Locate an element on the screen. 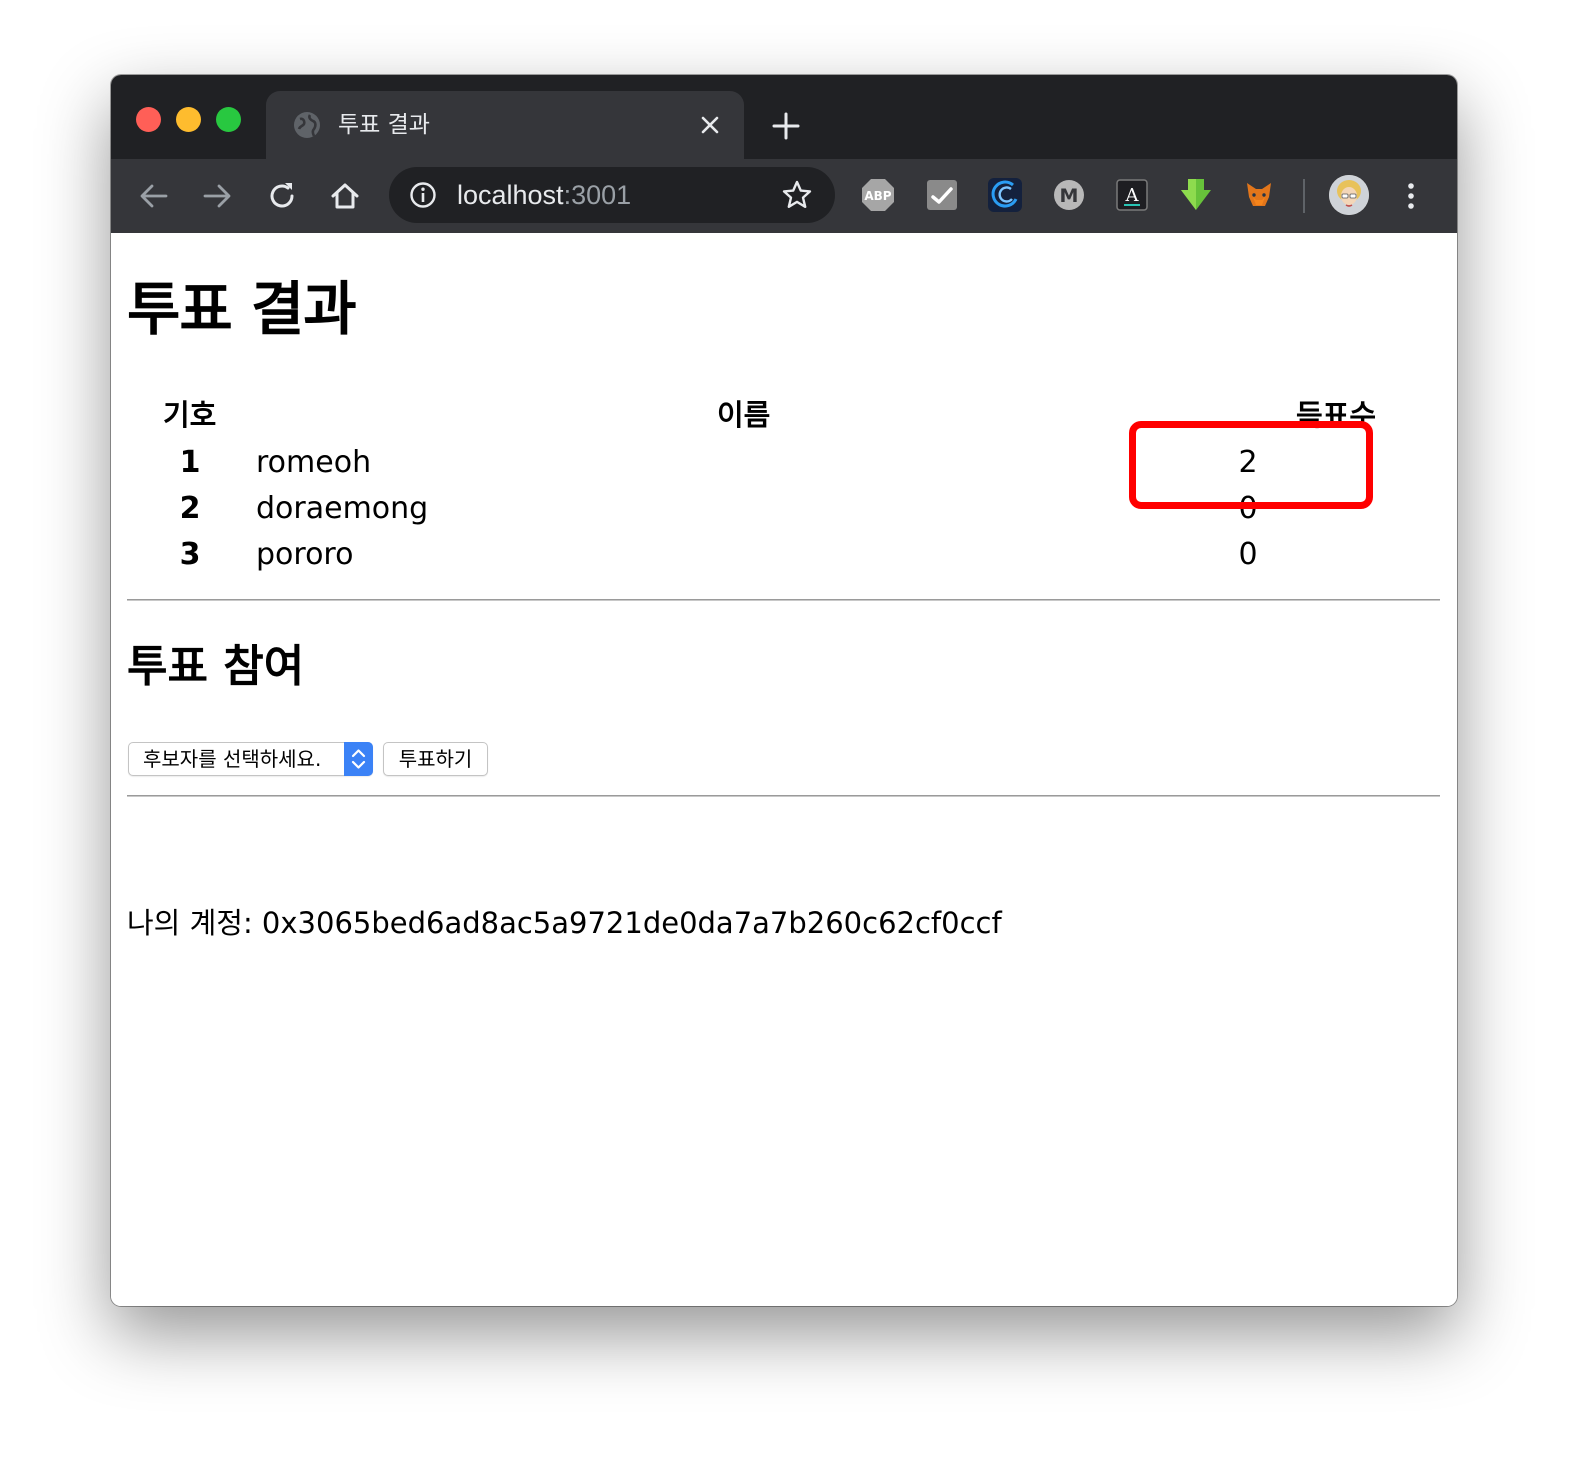 This screenshot has height=1462, width=1578. more-vert-icon is located at coordinates (1411, 196).